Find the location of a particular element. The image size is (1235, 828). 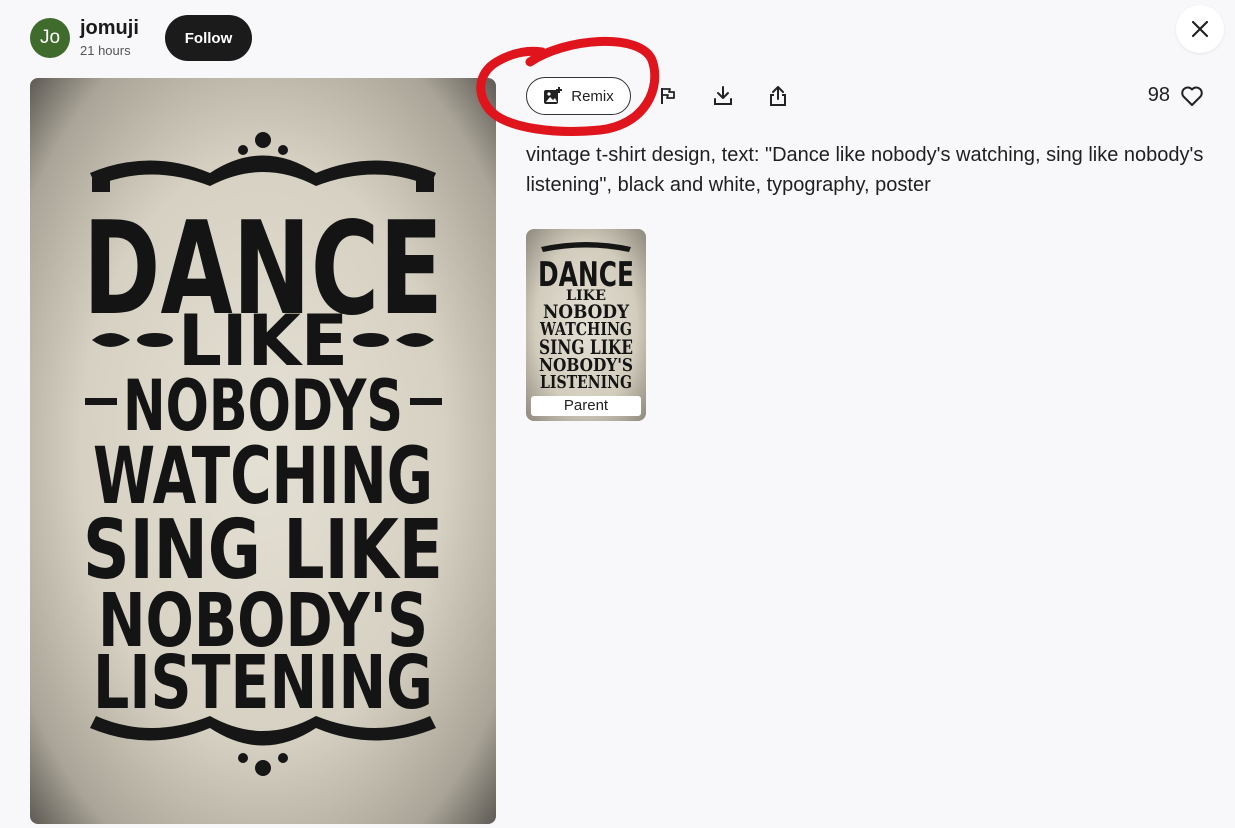

poster-dash-left is located at coordinates (101, 401).